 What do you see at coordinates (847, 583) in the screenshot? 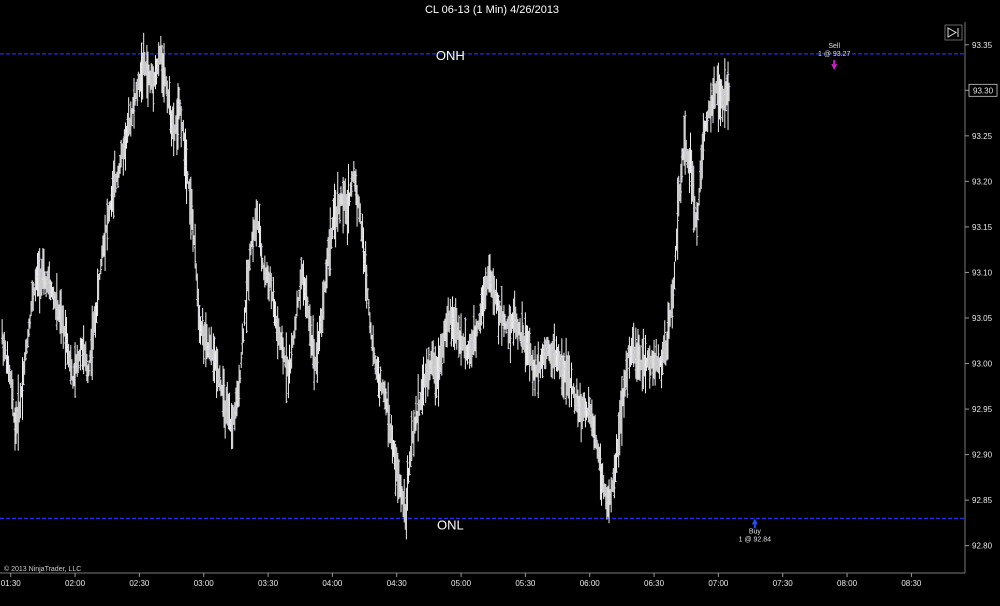
I see `x-tick-label: 08:00` at bounding box center [847, 583].